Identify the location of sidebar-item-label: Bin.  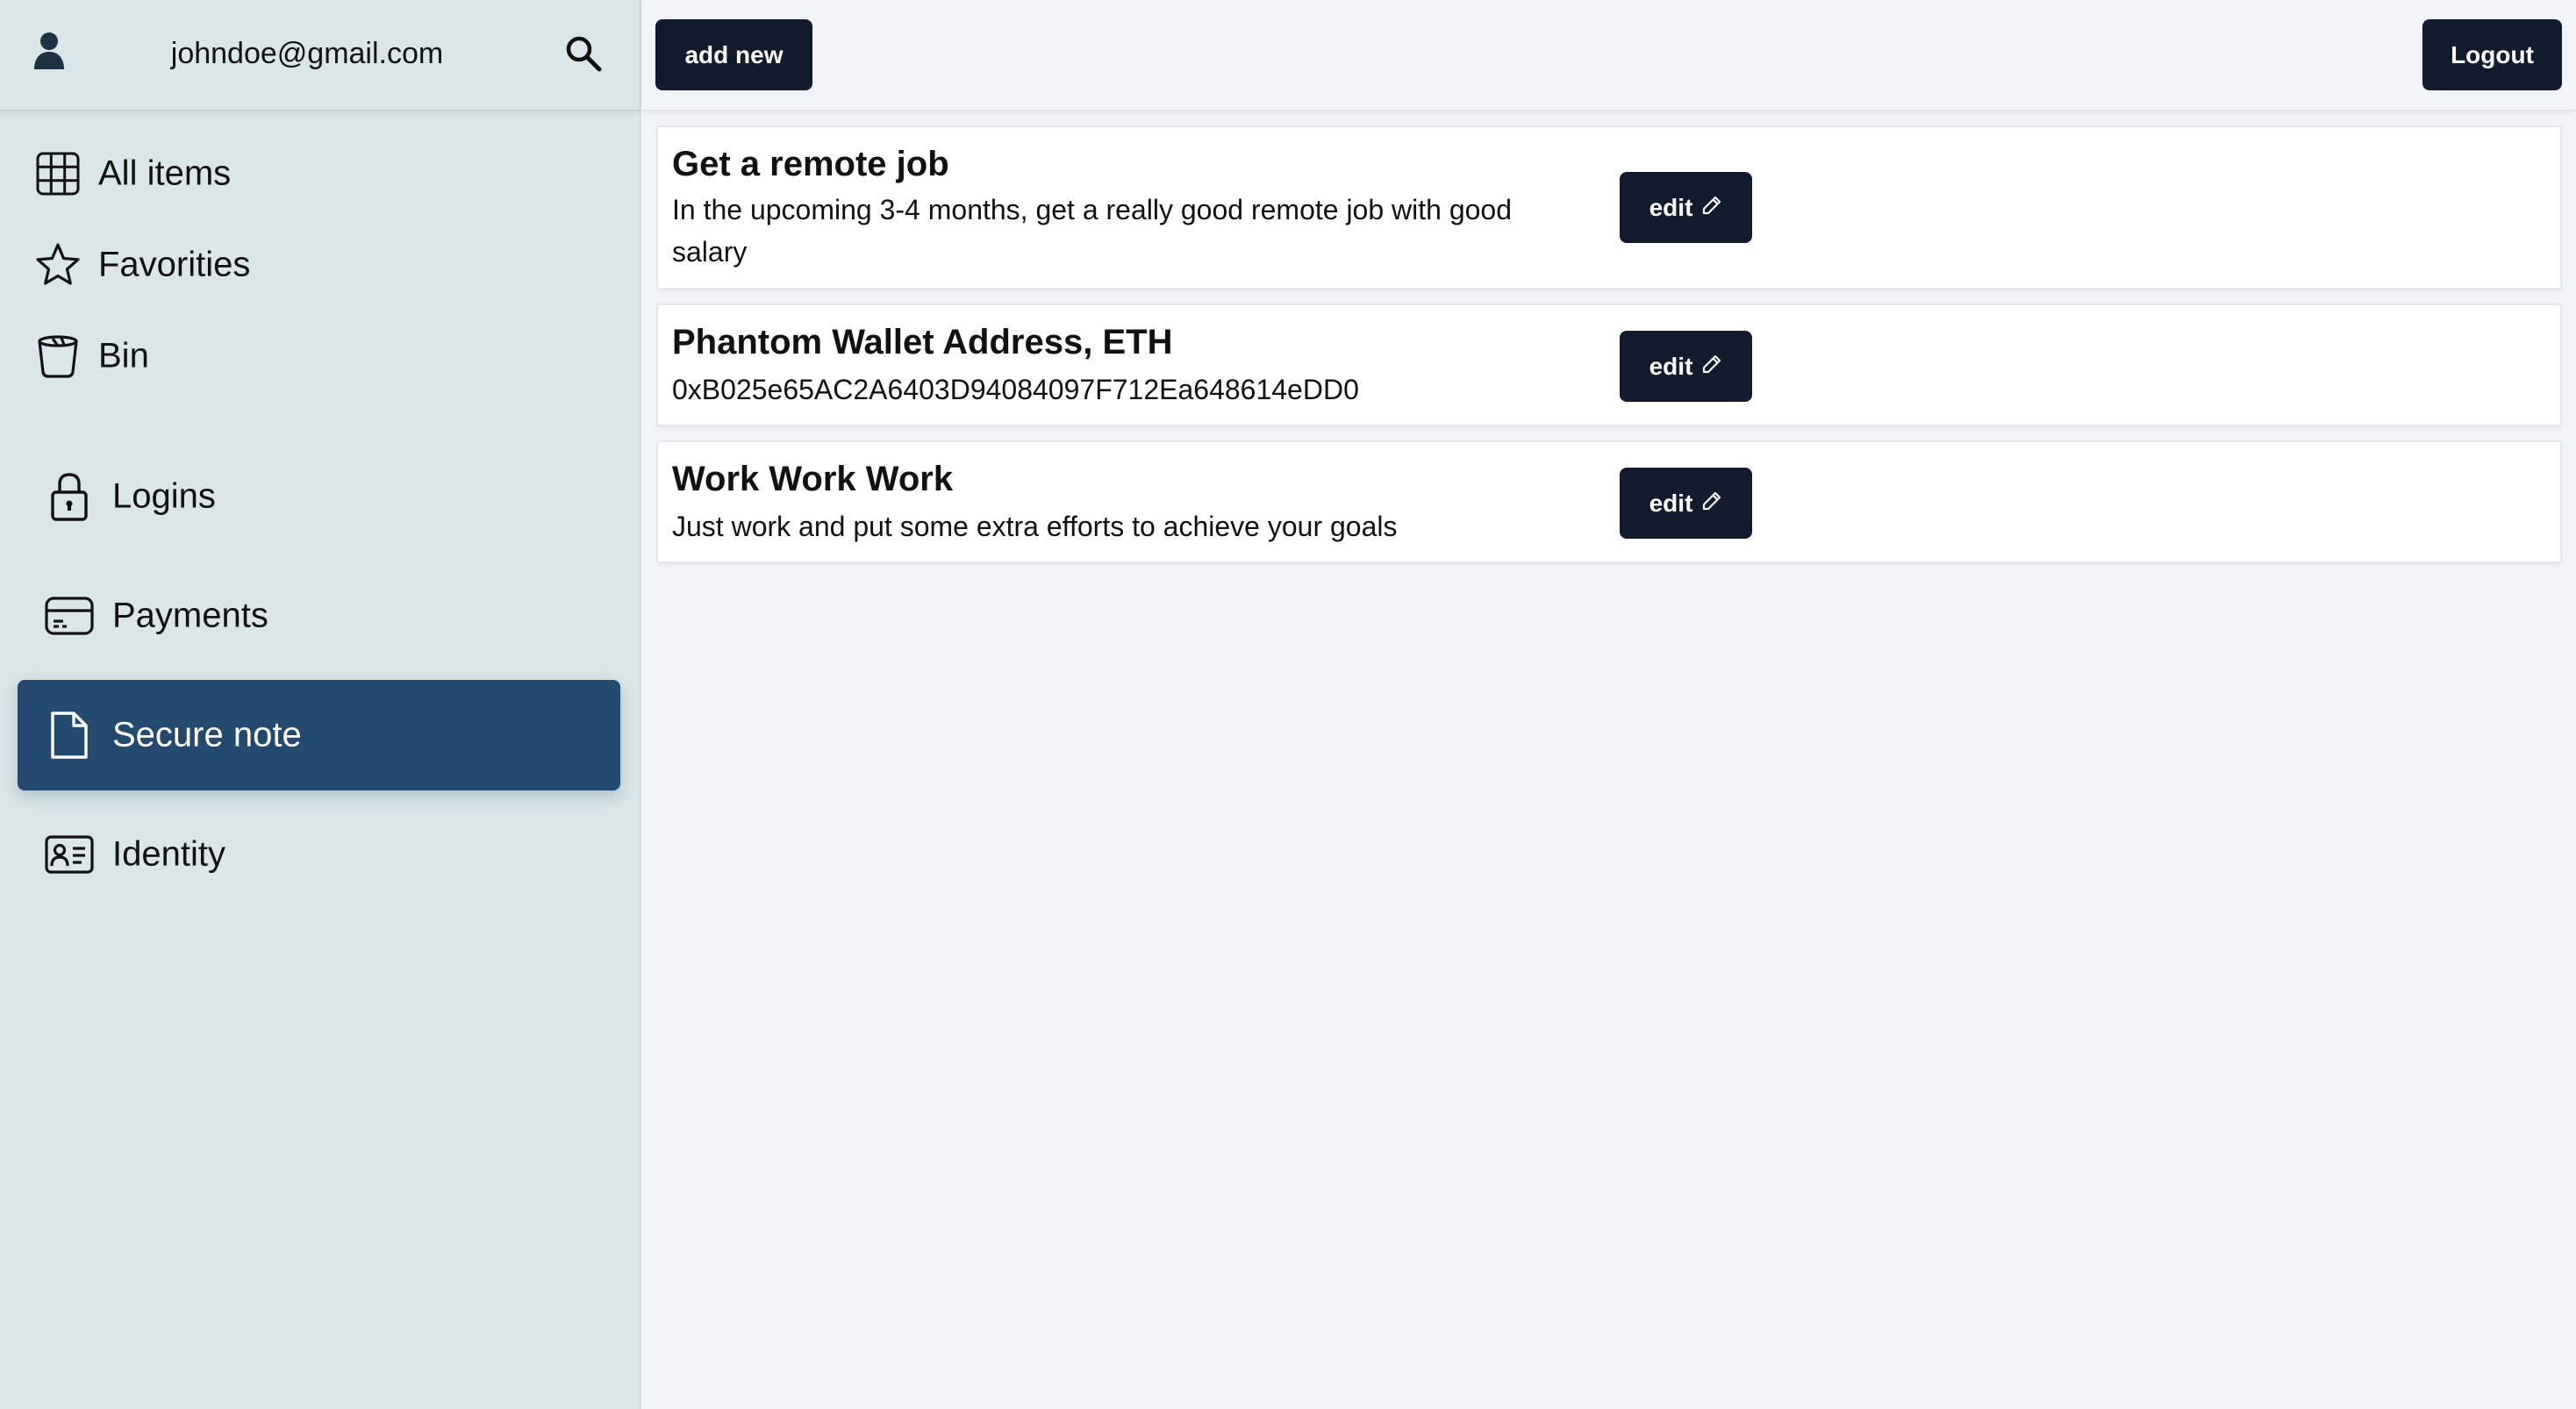
(123, 355).